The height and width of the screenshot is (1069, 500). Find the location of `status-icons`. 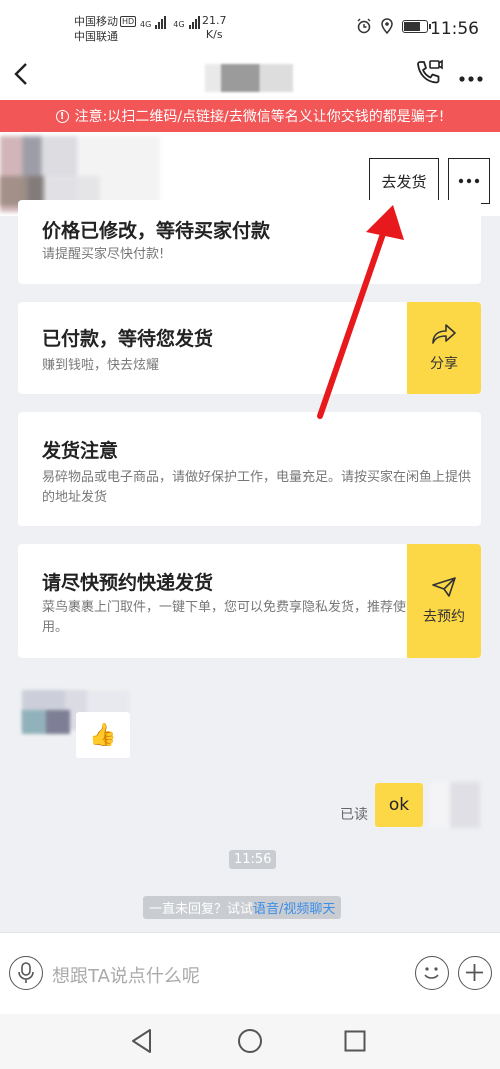

status-icons is located at coordinates (393, 26).